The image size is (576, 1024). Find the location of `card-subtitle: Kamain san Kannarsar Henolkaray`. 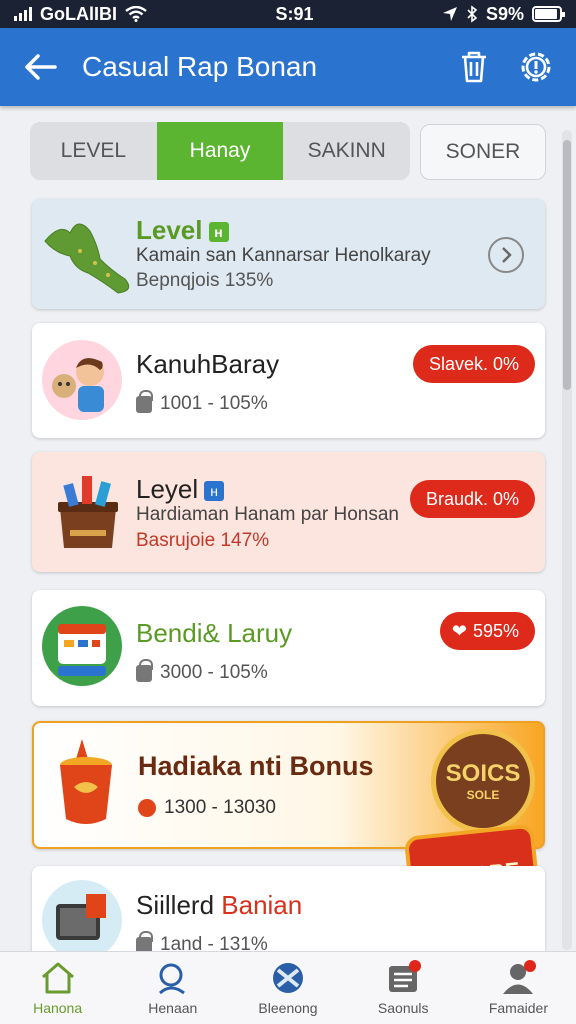

card-subtitle: Kamain san Kannarsar Henolkaray is located at coordinates (283, 255).